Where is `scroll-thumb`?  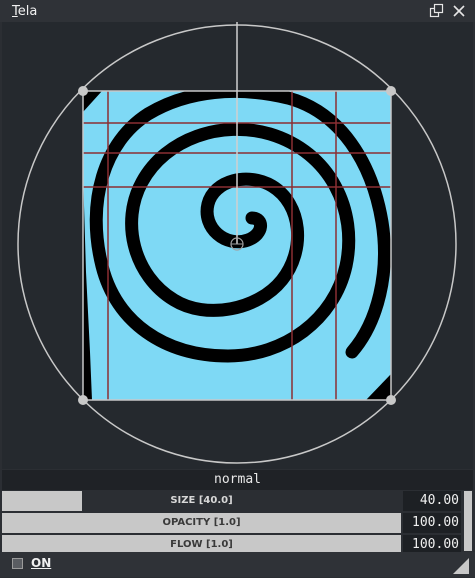
scroll-thumb is located at coordinates (468, 521).